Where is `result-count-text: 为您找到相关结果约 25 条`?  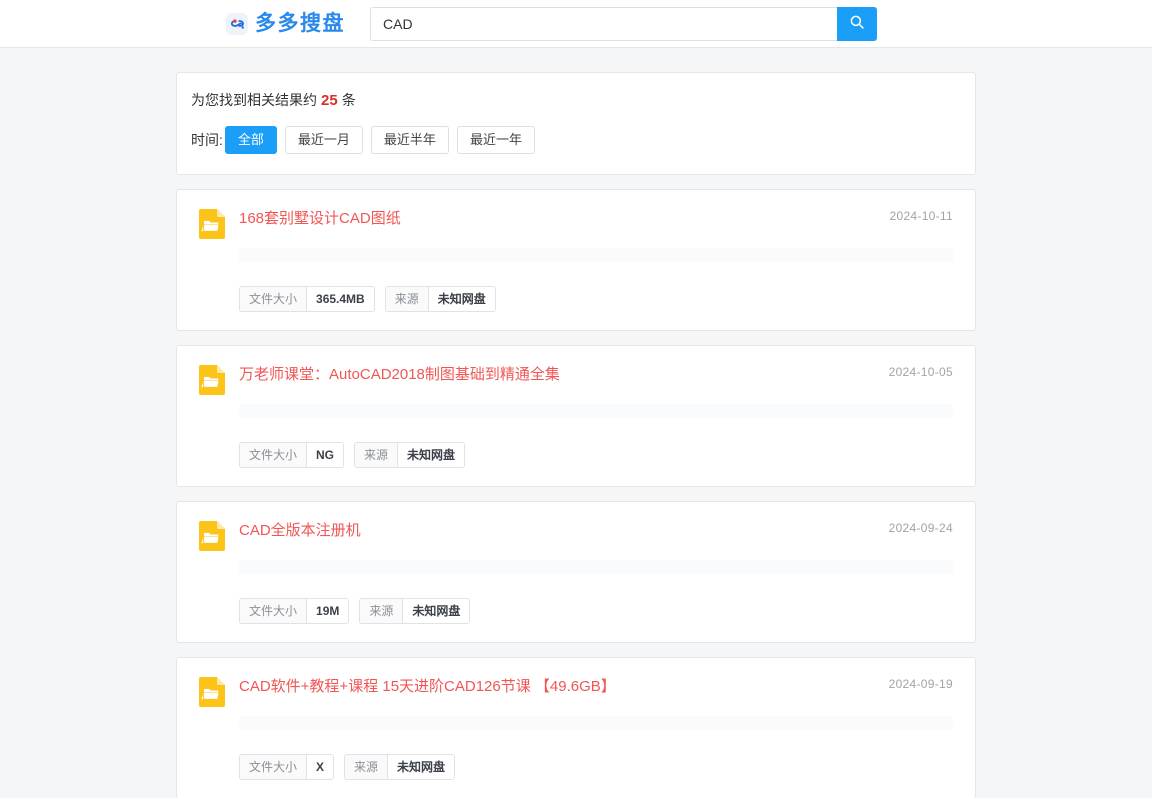 result-count-text: 为您找到相关结果约 25 条 is located at coordinates (576, 100).